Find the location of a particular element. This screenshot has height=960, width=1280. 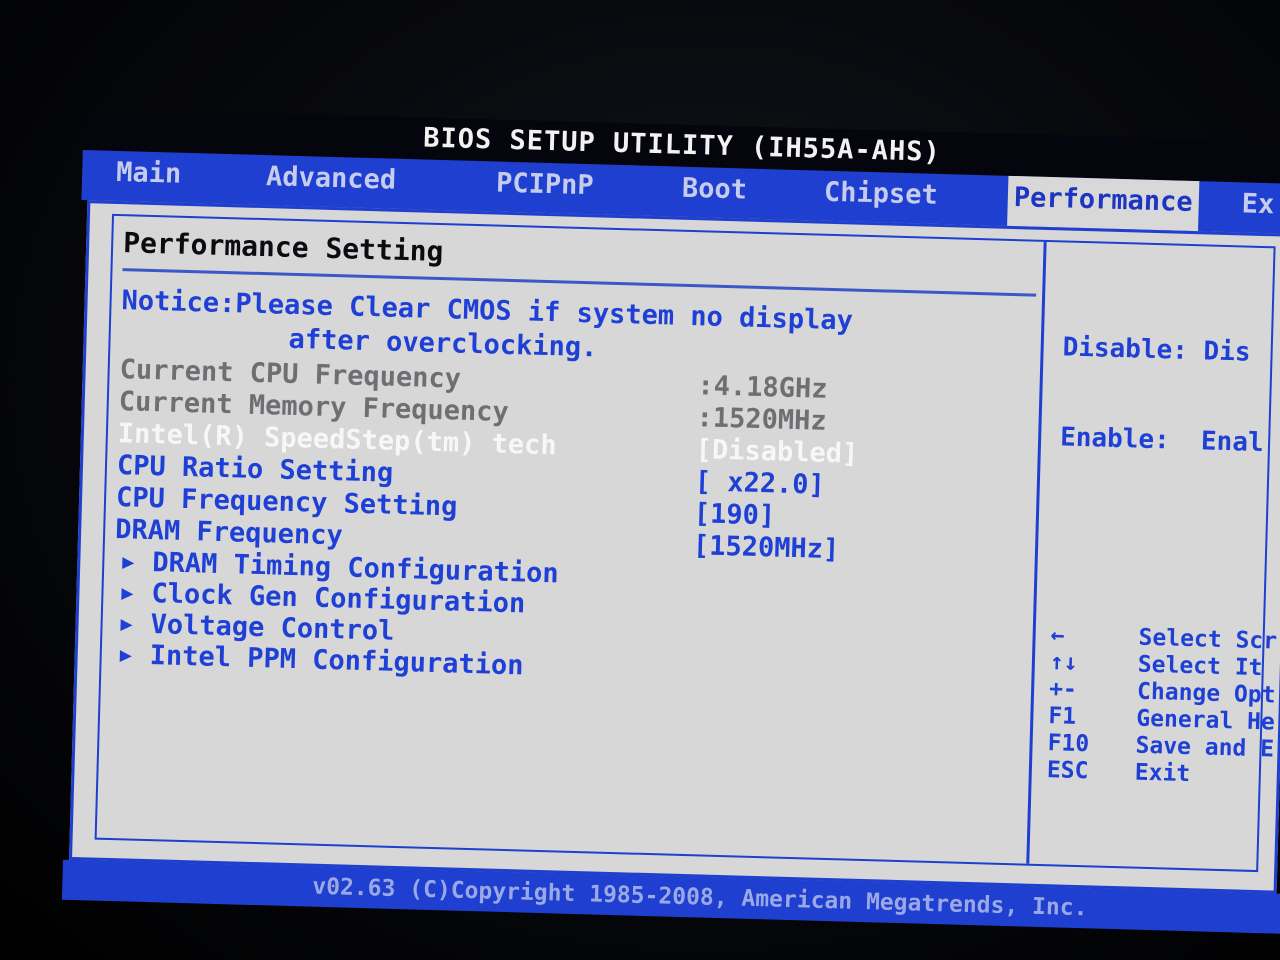

key-legend-row: +- Change Opt is located at coordinates (1162, 692).